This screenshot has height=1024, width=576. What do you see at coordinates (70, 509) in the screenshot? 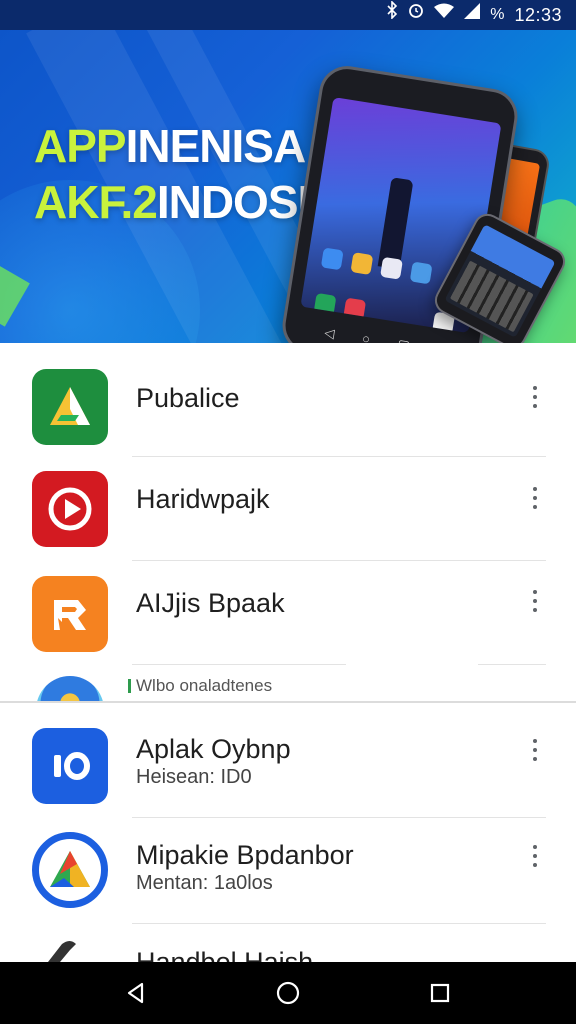
I see `play-icon` at bounding box center [70, 509].